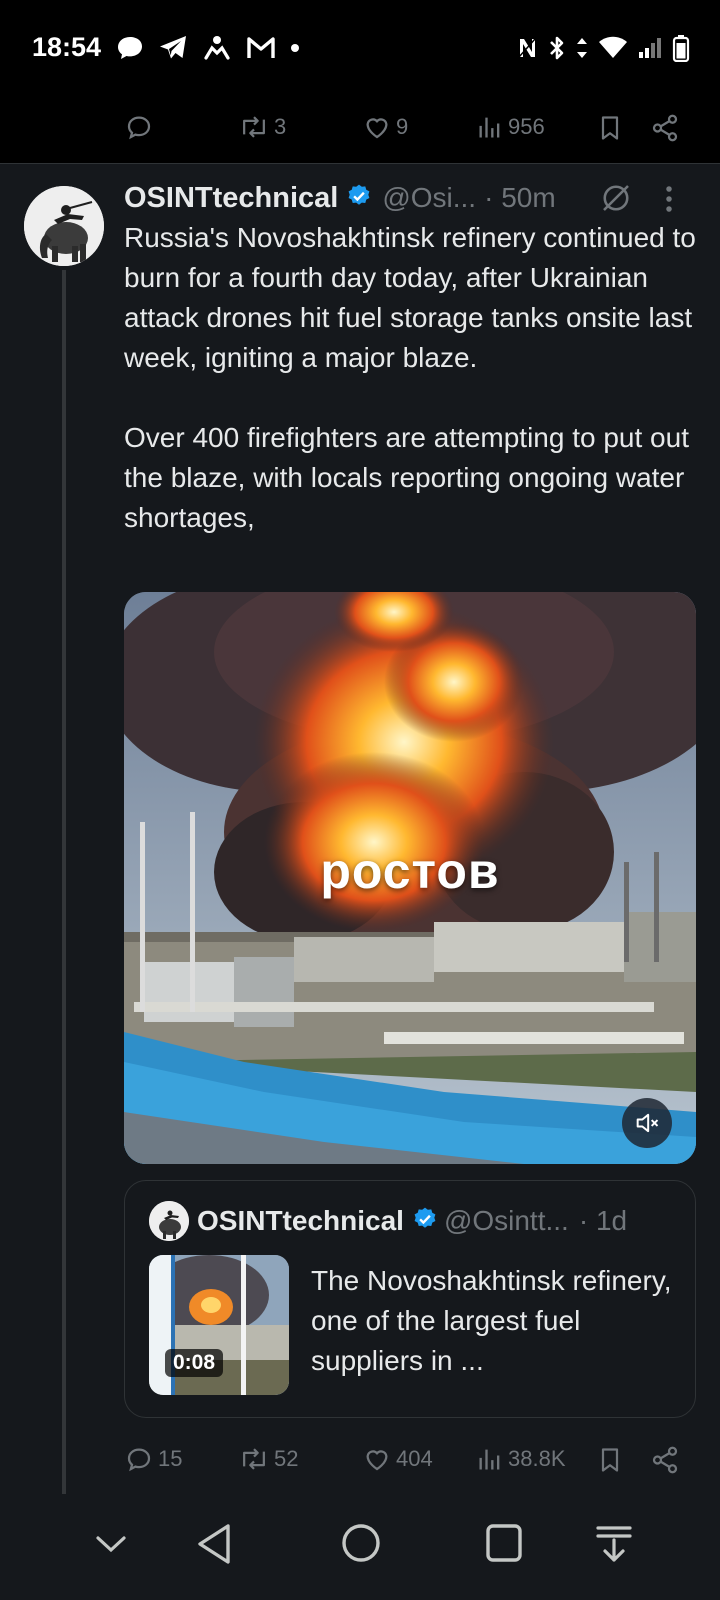 The width and height of the screenshot is (720, 1600). I want to click on retweet-button: 52, so click(268, 1459).